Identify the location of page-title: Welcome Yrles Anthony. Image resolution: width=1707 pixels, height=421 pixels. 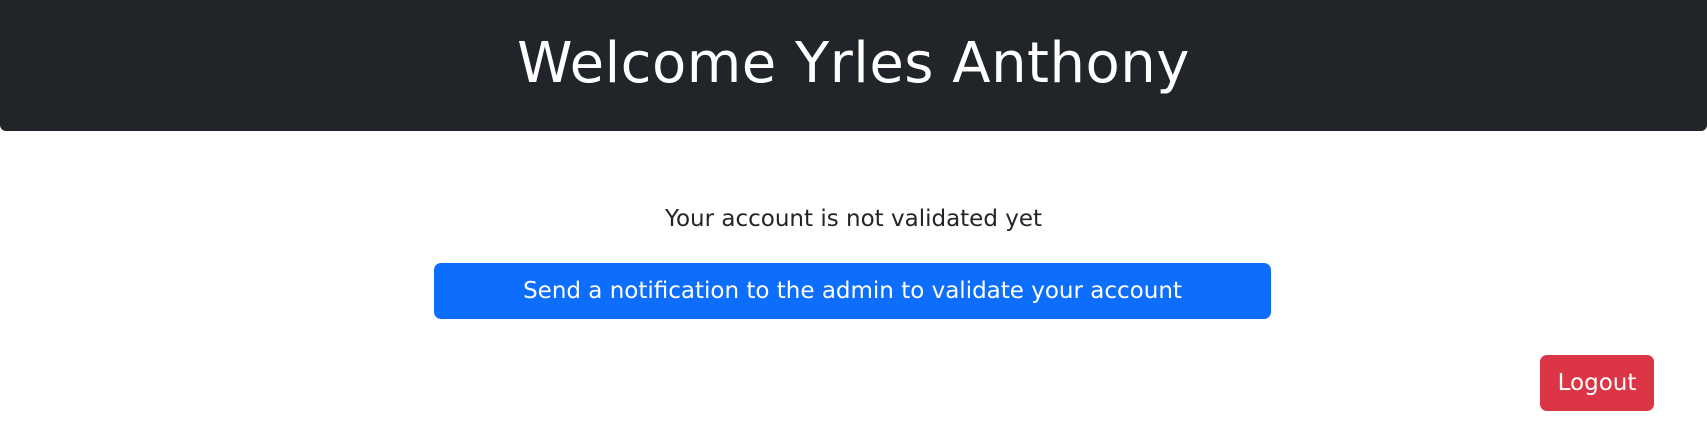
(853, 63).